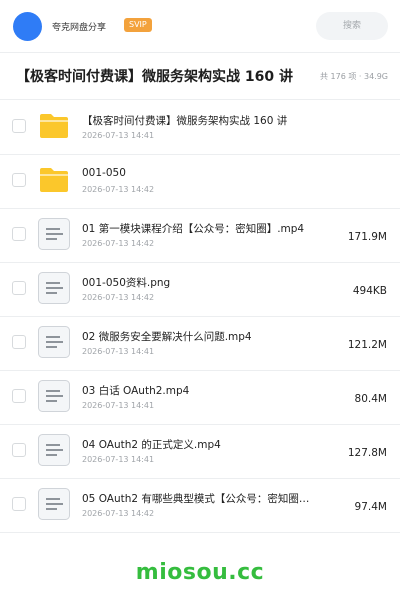 The image size is (400, 600). Describe the element at coordinates (200, 26) in the screenshot. I see `top-bar: 夸克网盘分享 SVIP 搜索` at that location.